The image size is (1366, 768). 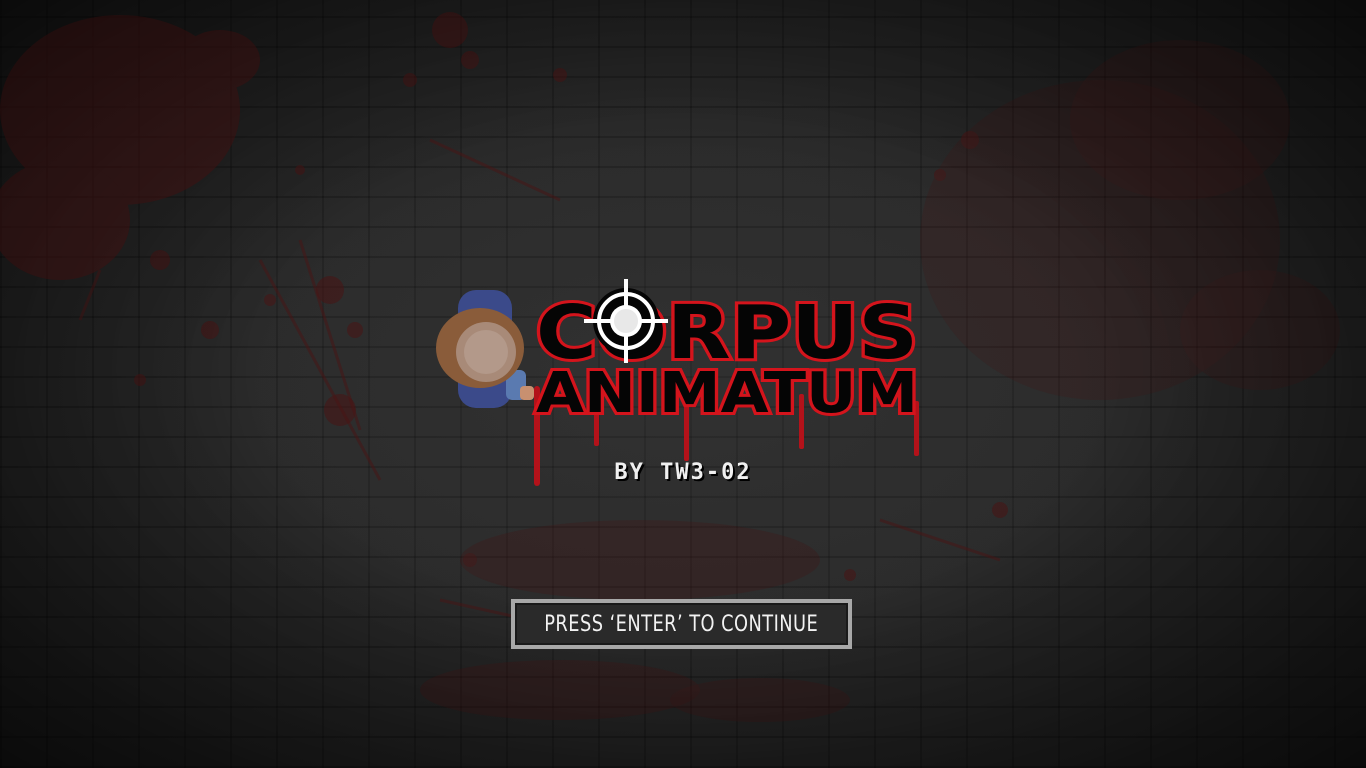 I want to click on studio-credit: BY TW3-02, so click(x=683, y=472).